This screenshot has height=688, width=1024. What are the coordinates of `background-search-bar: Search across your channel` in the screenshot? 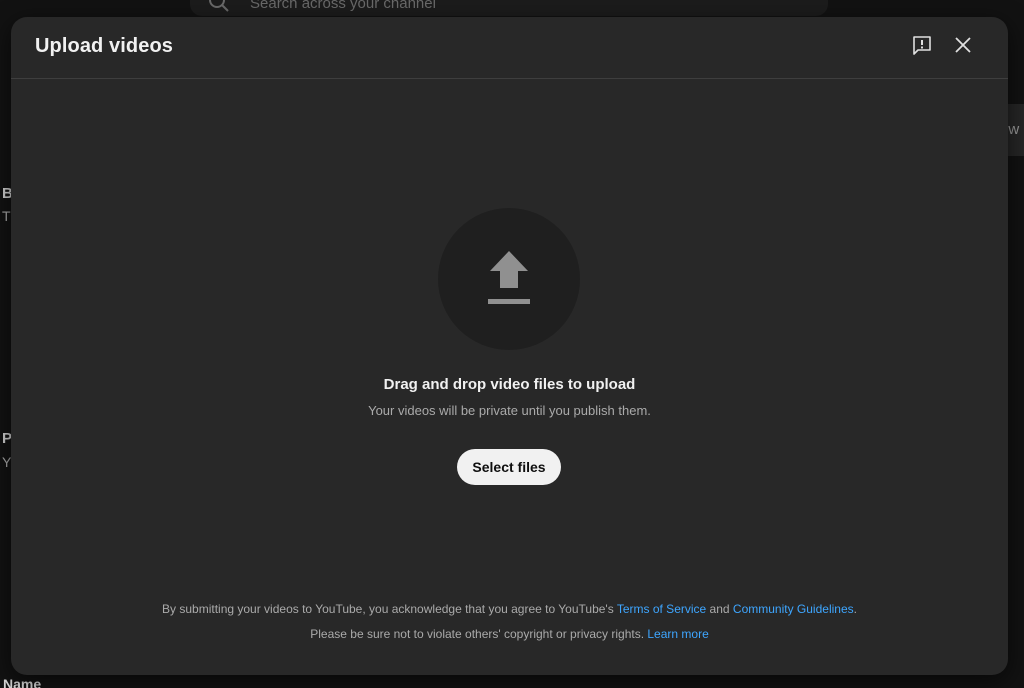 It's located at (509, 8).